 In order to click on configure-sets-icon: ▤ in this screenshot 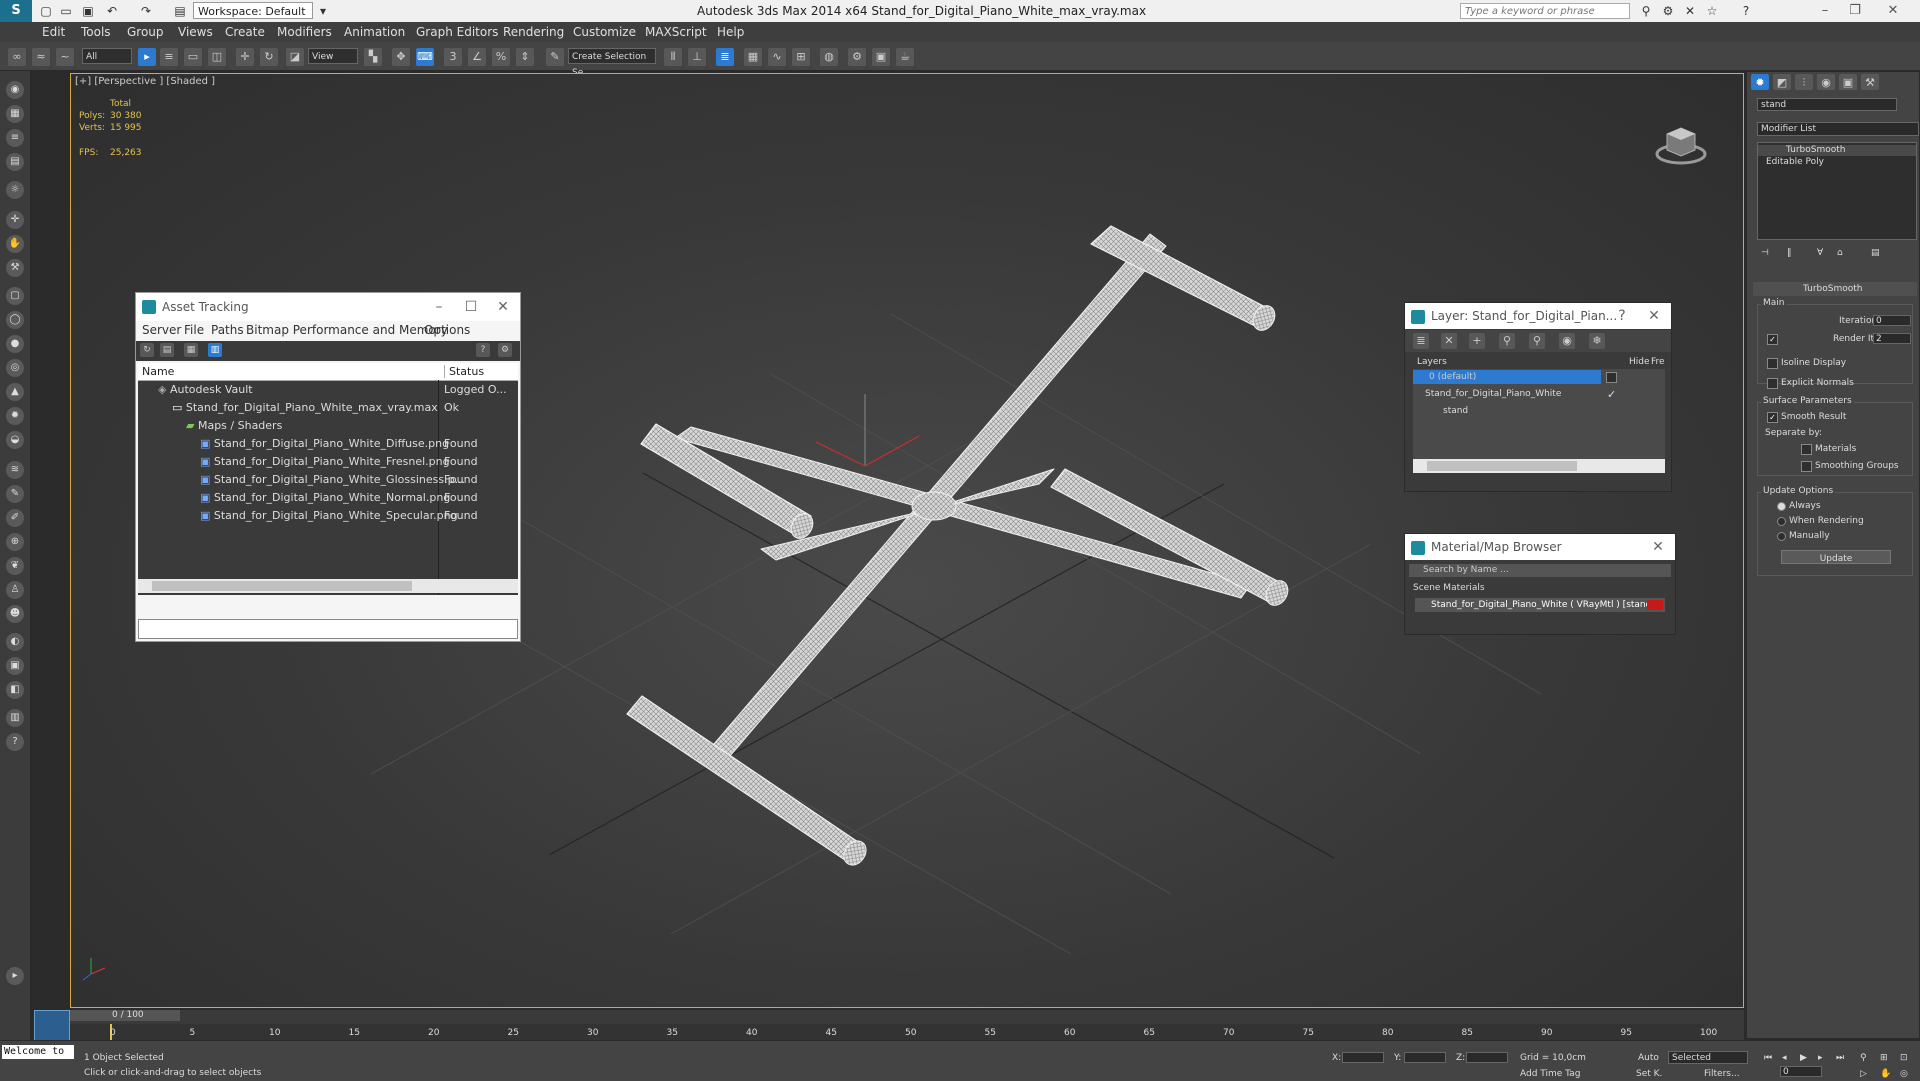, I will do `click(1875, 253)`.